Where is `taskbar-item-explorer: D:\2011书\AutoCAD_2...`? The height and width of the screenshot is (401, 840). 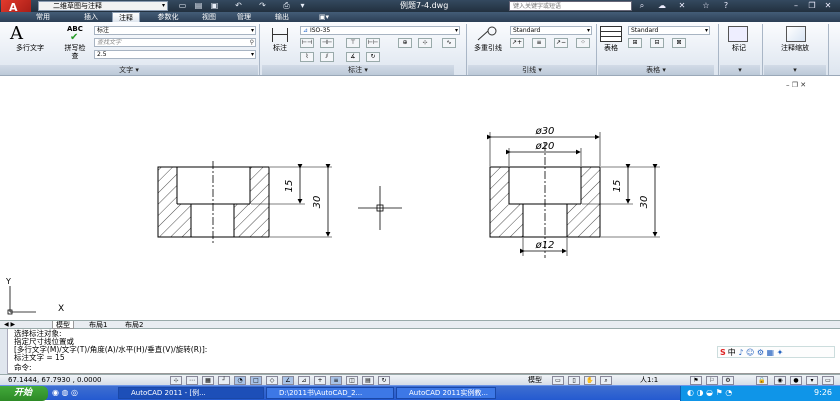 taskbar-item-explorer: D:\2011书\AutoCAD_2... is located at coordinates (330, 393).